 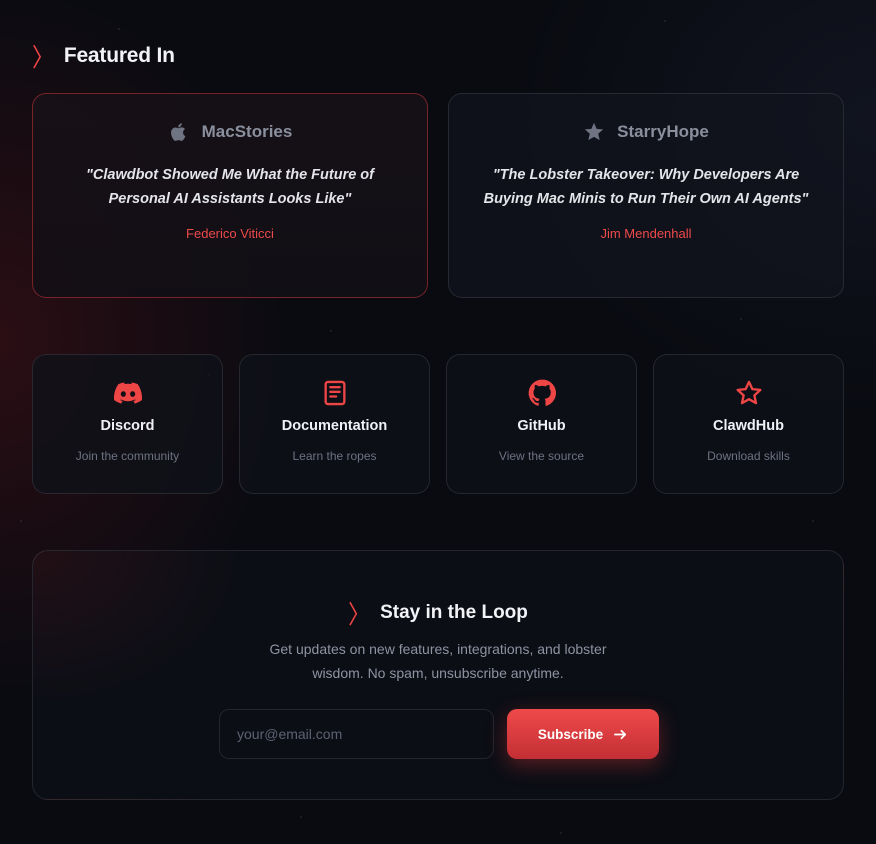 I want to click on link-card-clawdhub: ClawdHub Download skills, so click(x=748, y=424).